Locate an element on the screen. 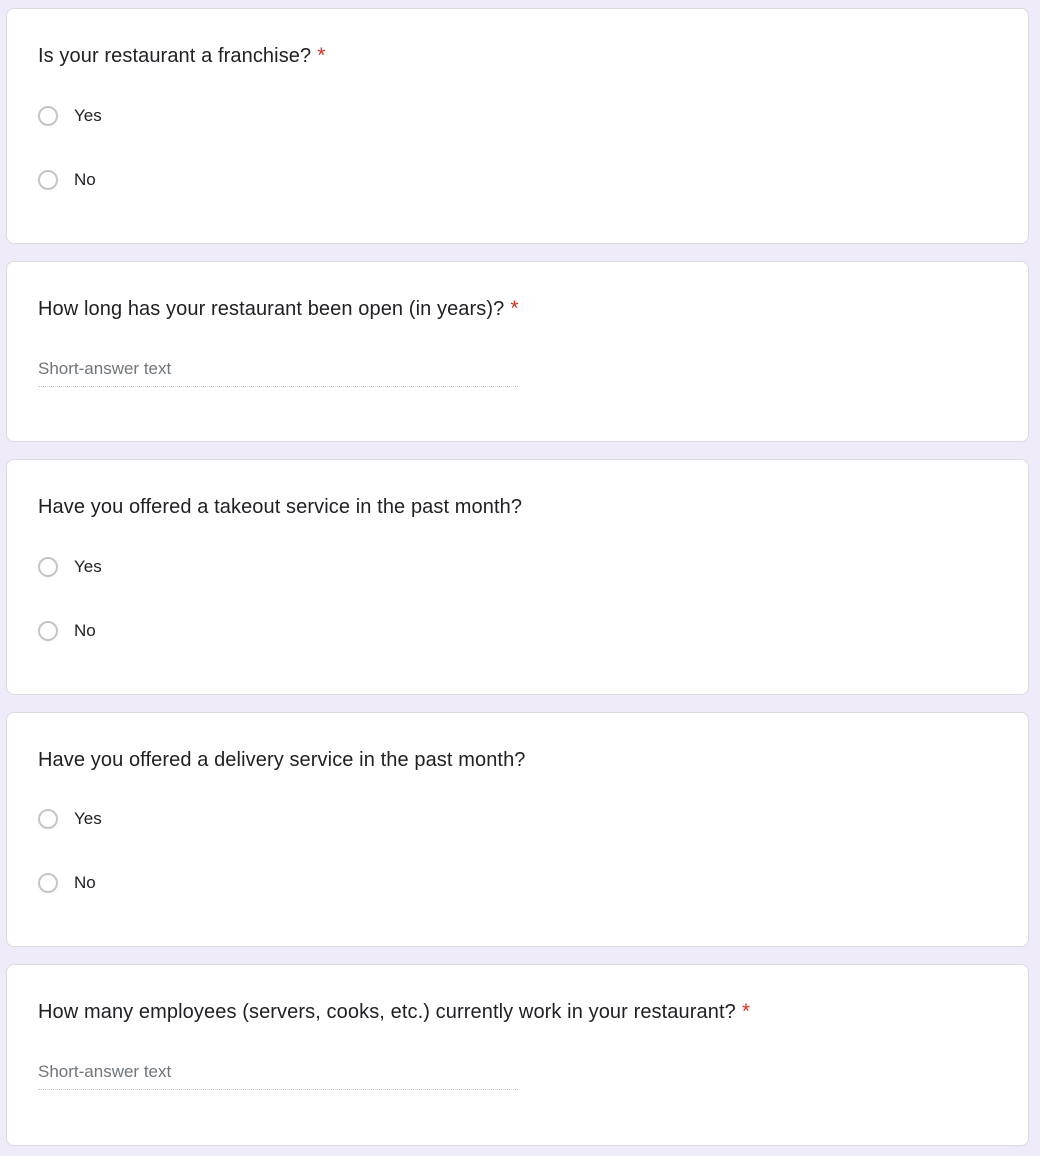  question-title: Is your restaurant a franchise? * is located at coordinates (182, 56).